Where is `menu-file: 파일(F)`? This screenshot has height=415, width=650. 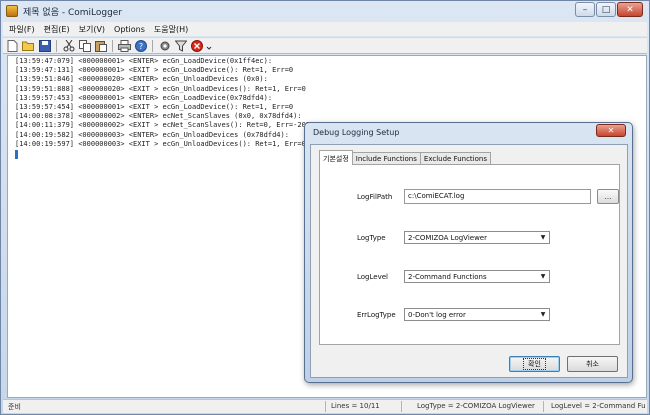
menu-file: 파일(F) is located at coordinates (22, 29).